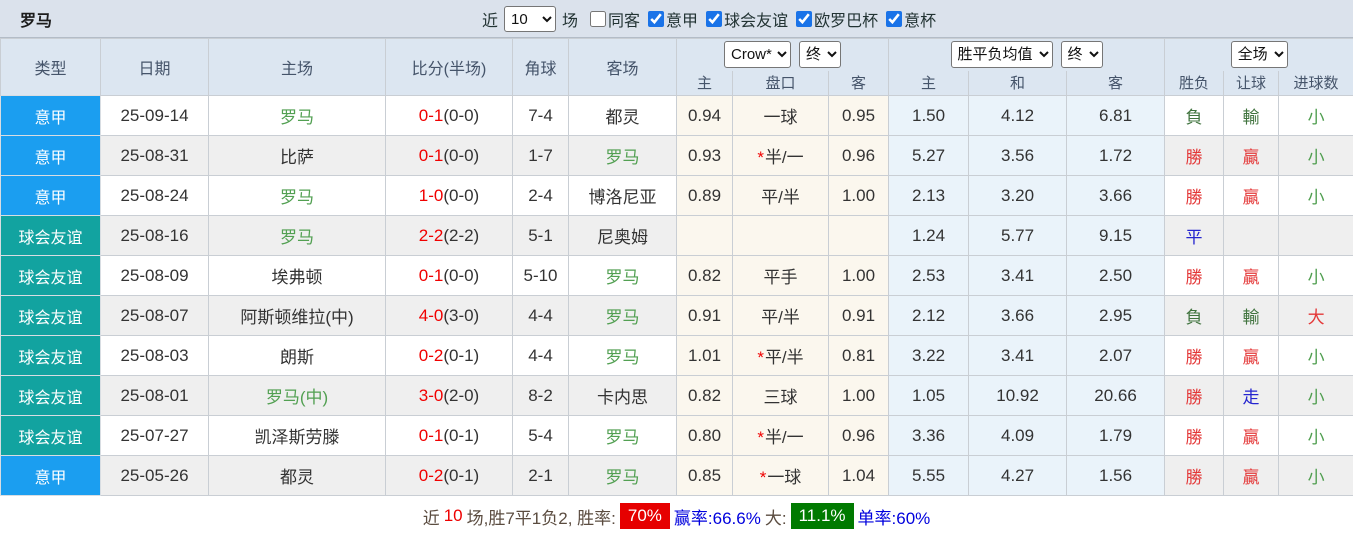 Image resolution: width=1353 pixels, height=547 pixels. Describe the element at coordinates (1018, 435) in the screenshot. I see `avg-draw-cell: 4.09` at that location.